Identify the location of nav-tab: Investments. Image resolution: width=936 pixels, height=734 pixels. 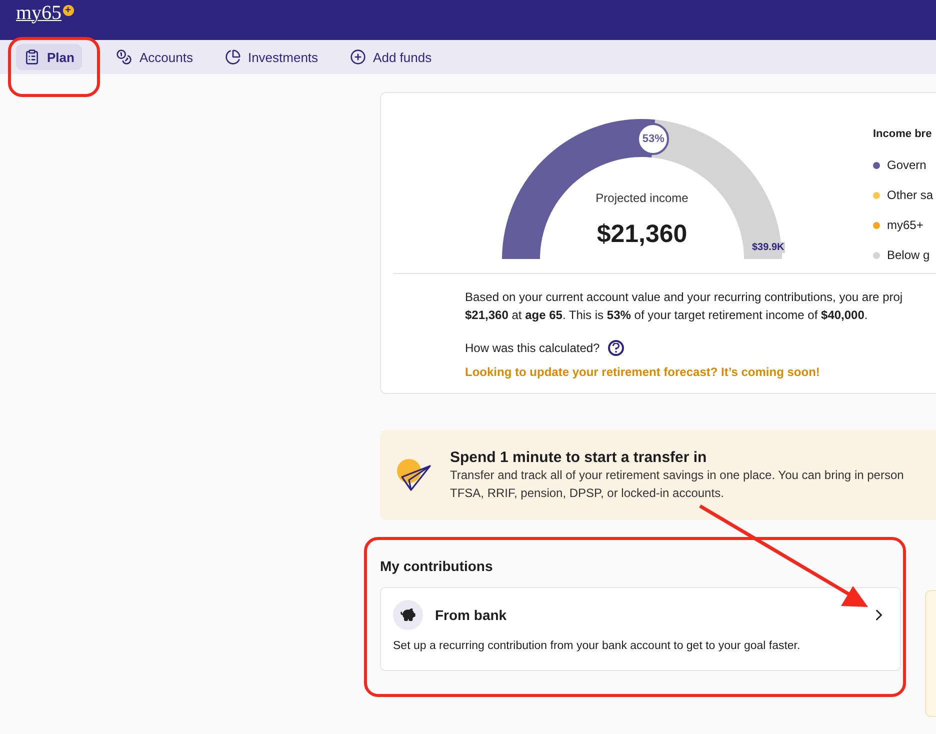
(271, 57).